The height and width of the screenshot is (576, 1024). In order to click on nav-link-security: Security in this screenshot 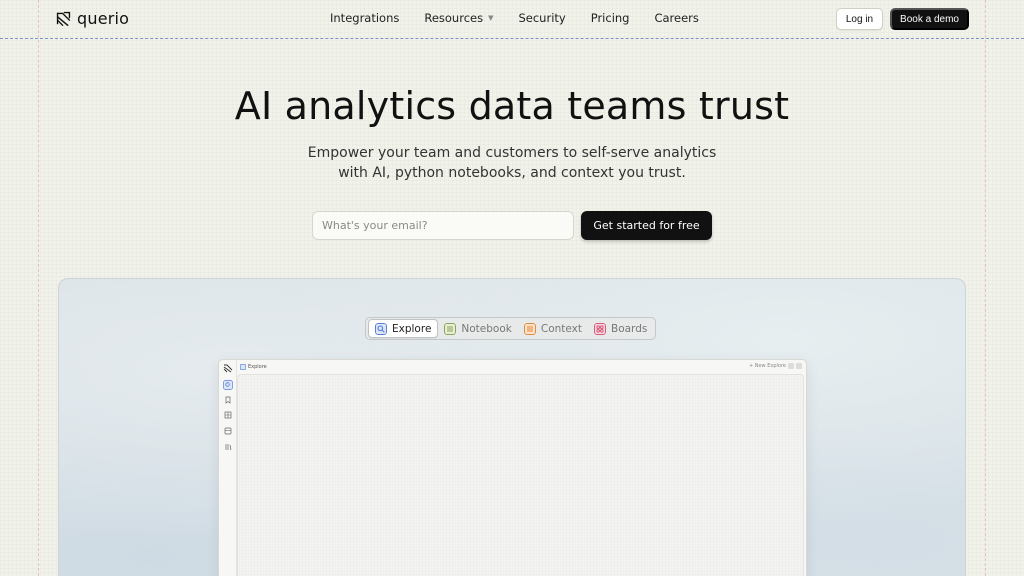, I will do `click(541, 18)`.